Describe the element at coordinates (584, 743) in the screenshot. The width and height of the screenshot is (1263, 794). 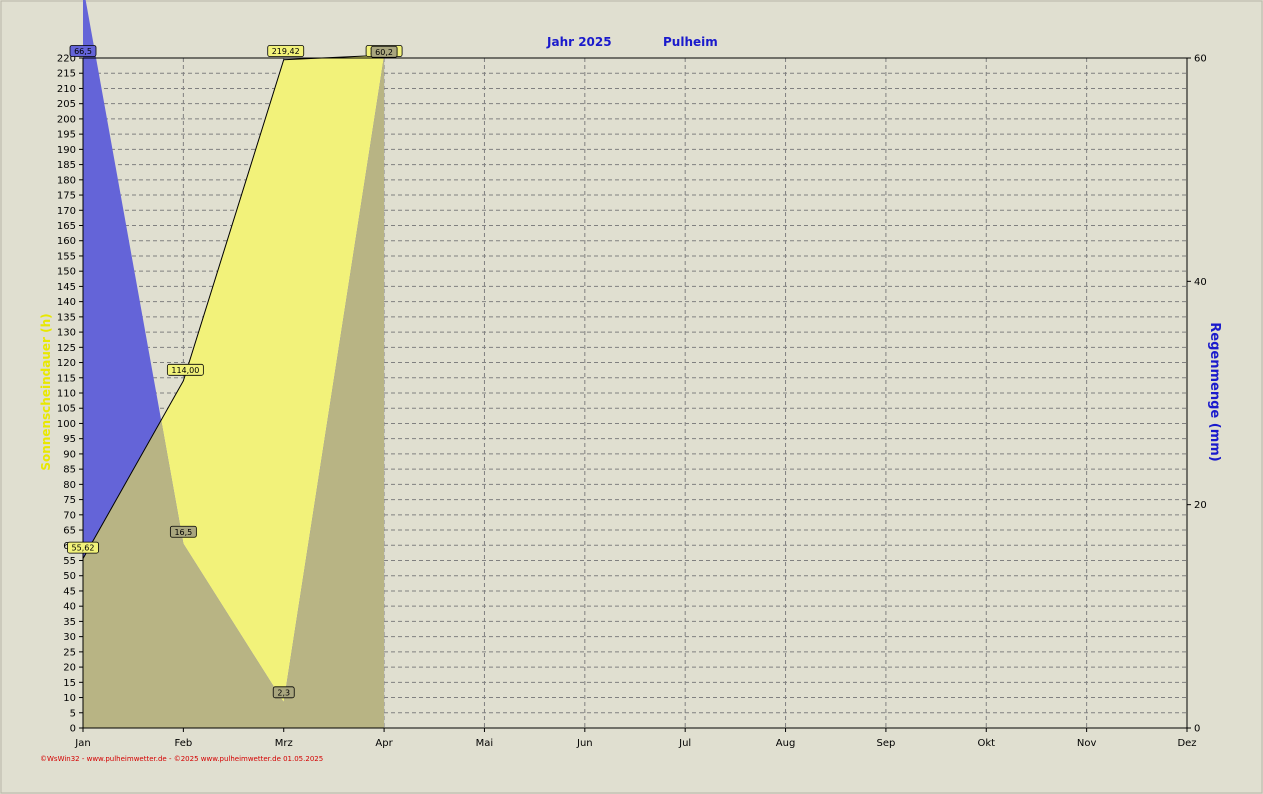
I see `x-tick-label: Jun` at that location.